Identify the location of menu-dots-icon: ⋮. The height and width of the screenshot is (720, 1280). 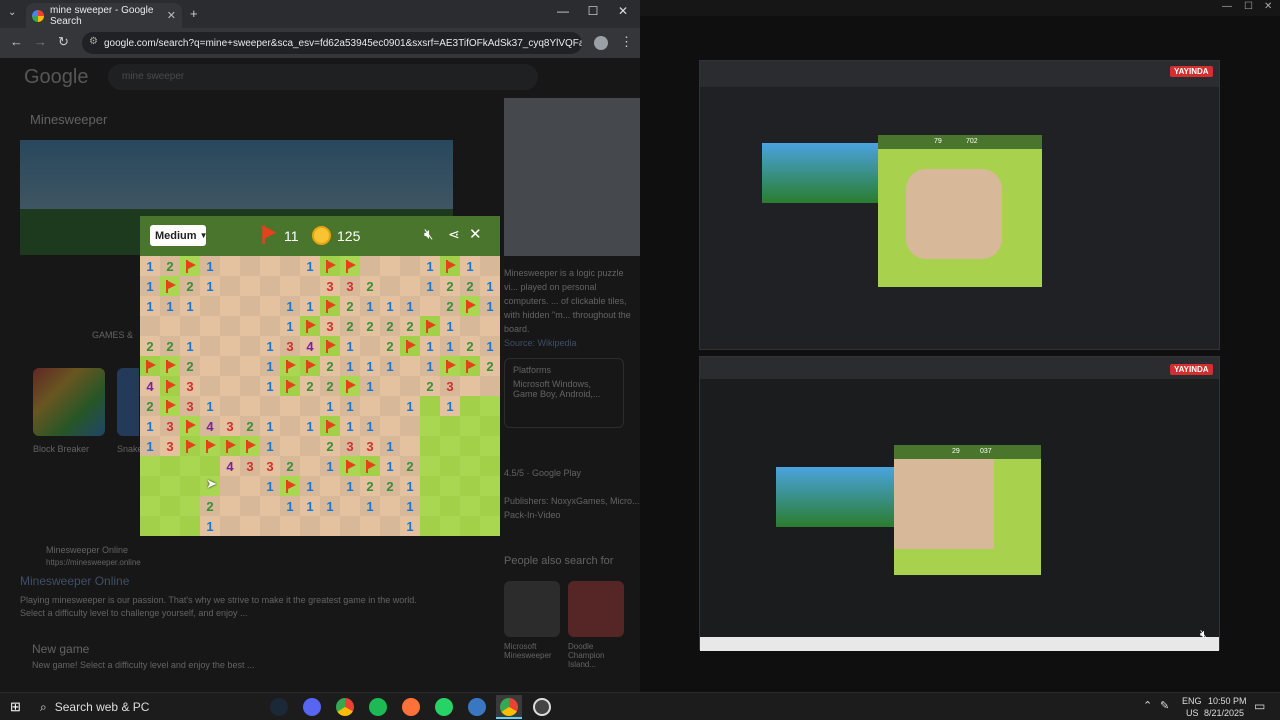
(626, 42).